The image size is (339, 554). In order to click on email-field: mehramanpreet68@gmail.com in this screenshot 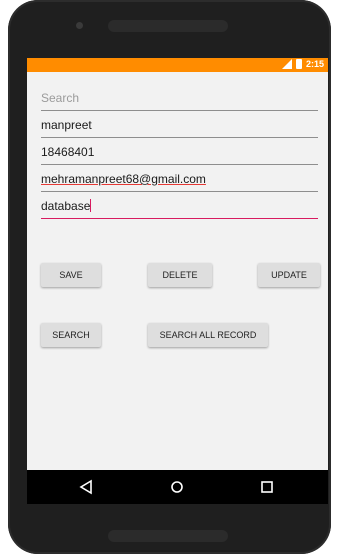, I will do `click(179, 180)`.